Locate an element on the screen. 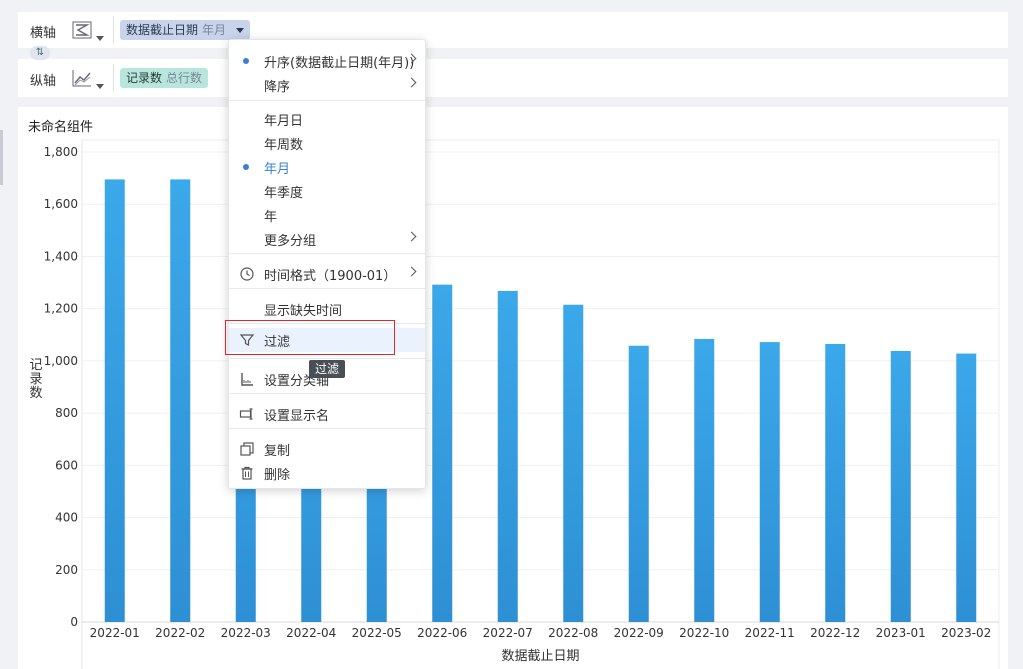 Image resolution: width=1023 pixels, height=669 pixels. y-tick-label: 200 is located at coordinates (66, 570).